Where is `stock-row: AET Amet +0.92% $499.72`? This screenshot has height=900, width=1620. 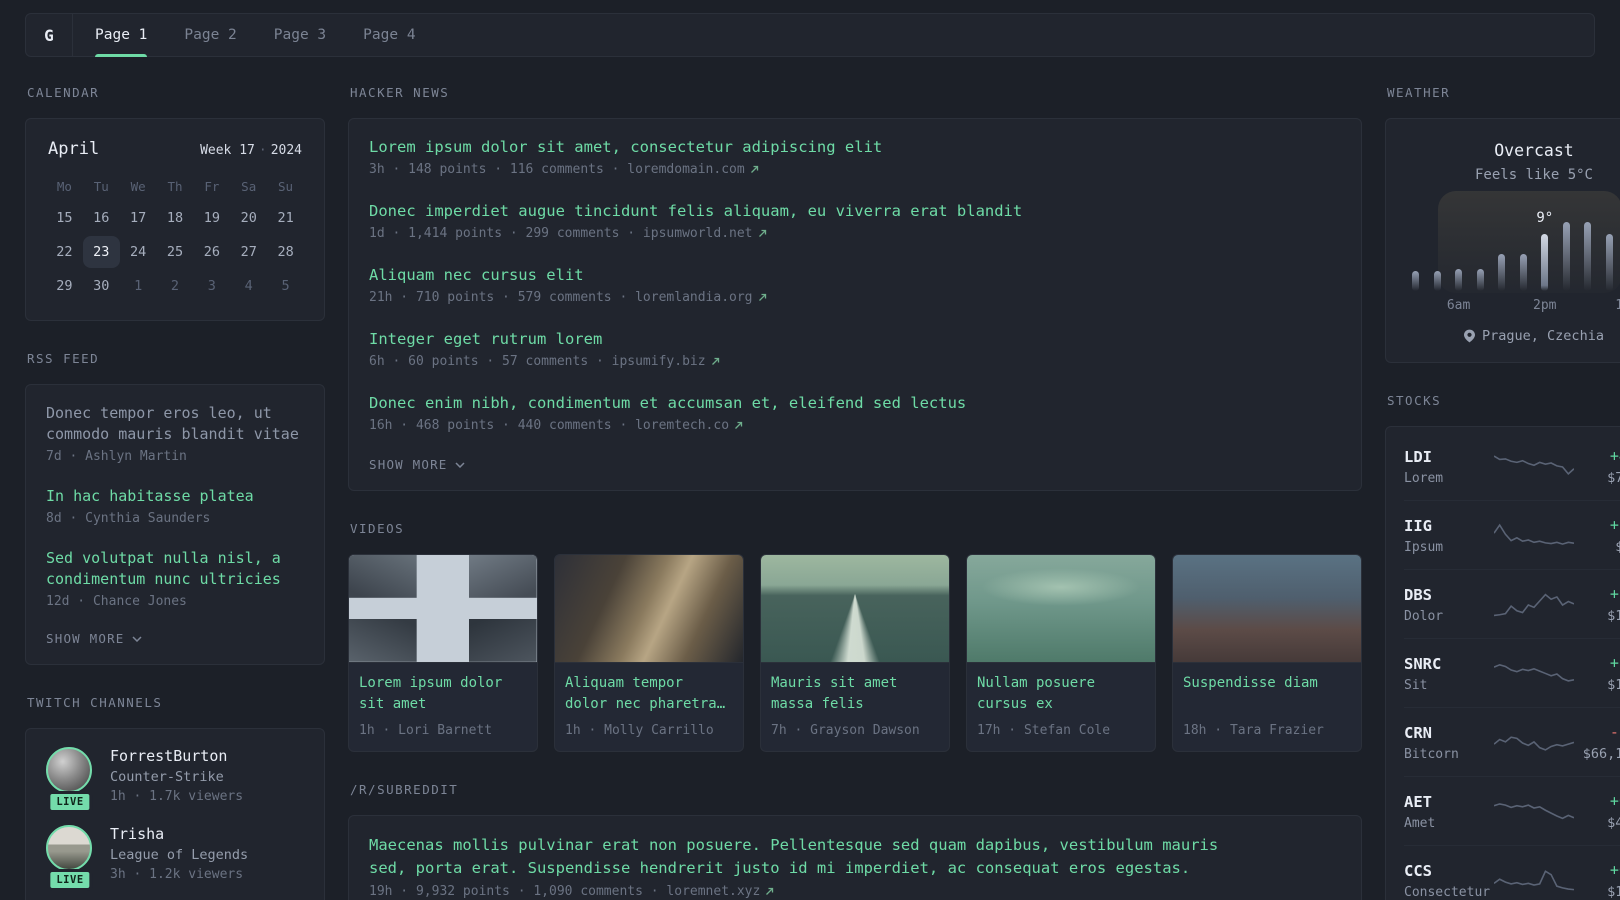 stock-row: AET Amet +0.92% $499.72 is located at coordinates (1512, 810).